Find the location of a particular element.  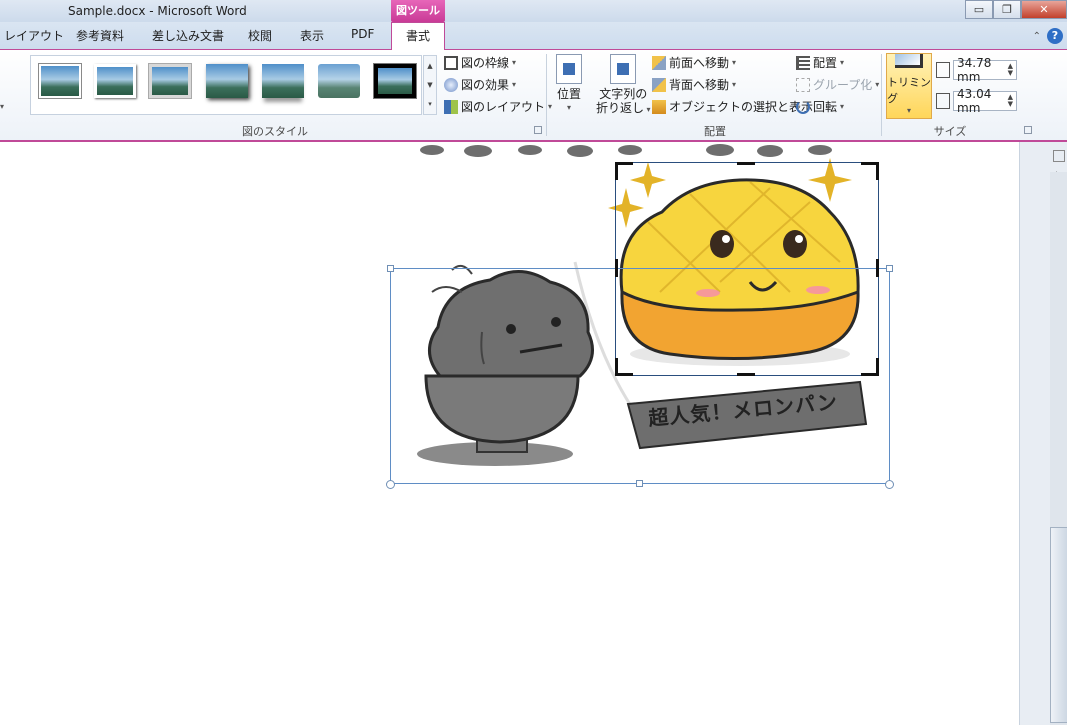

send-backward-icon is located at coordinates (659, 84).